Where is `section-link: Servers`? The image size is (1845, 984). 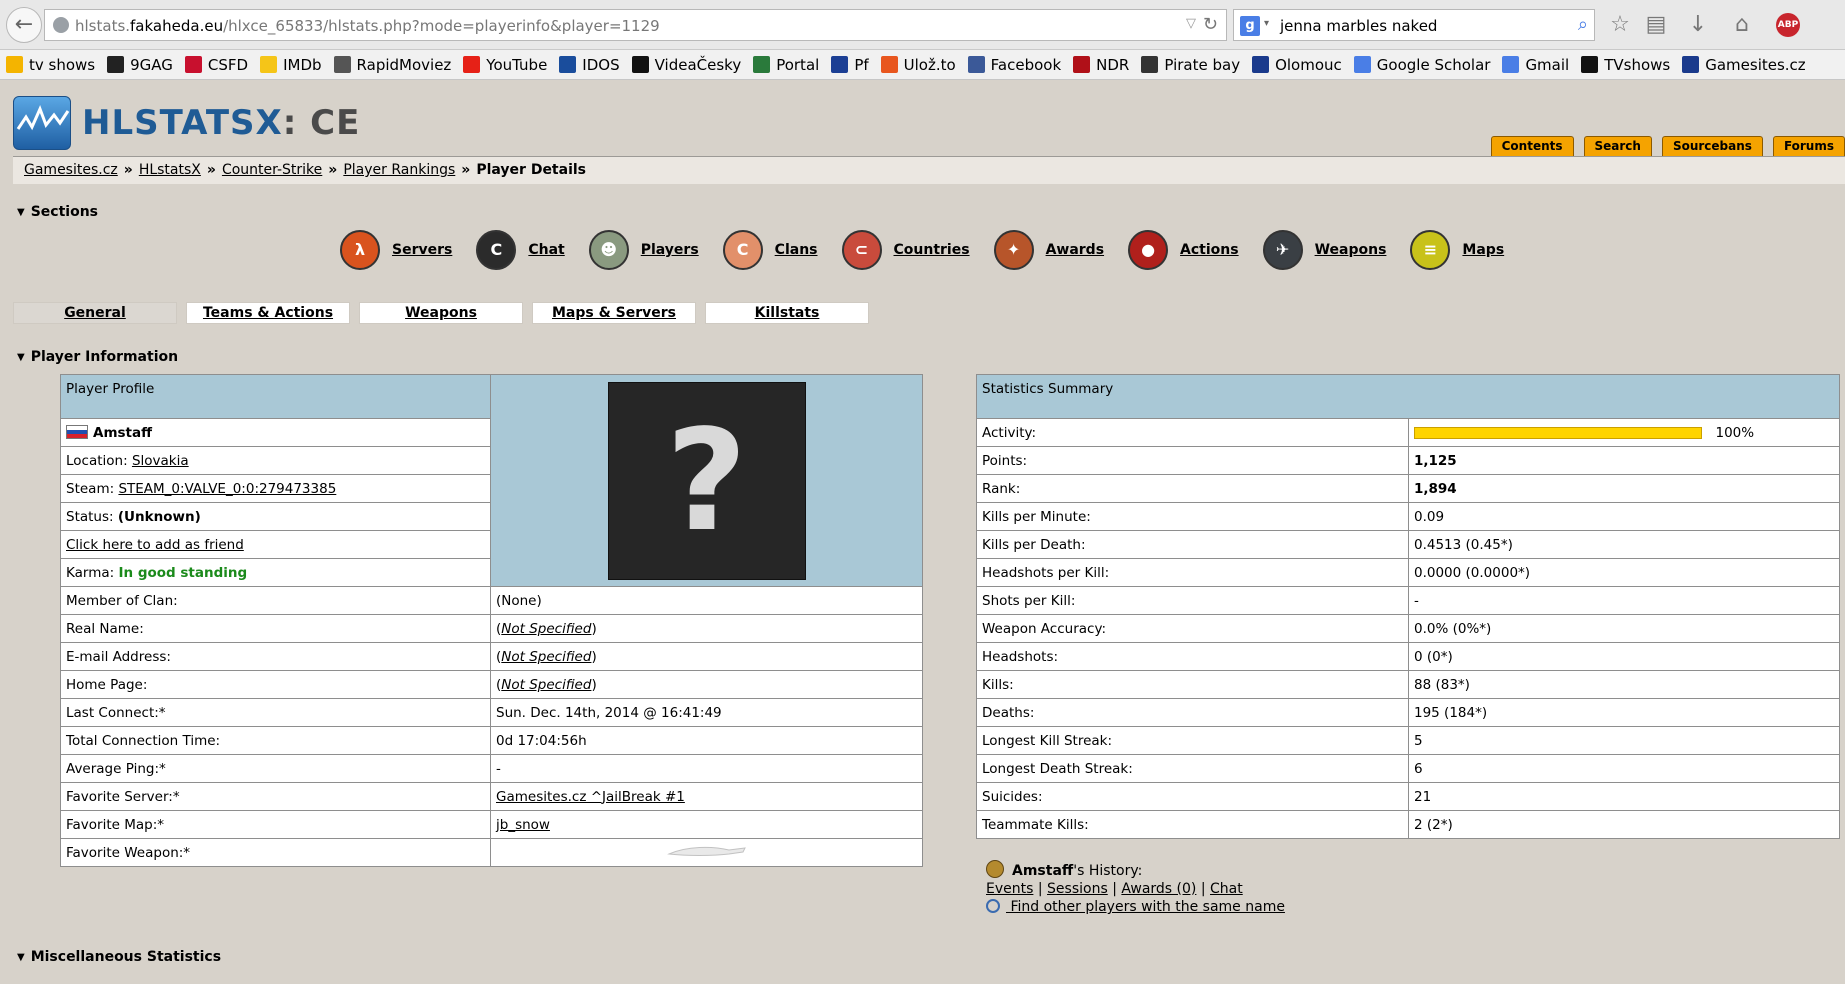 section-link: Servers is located at coordinates (422, 250).